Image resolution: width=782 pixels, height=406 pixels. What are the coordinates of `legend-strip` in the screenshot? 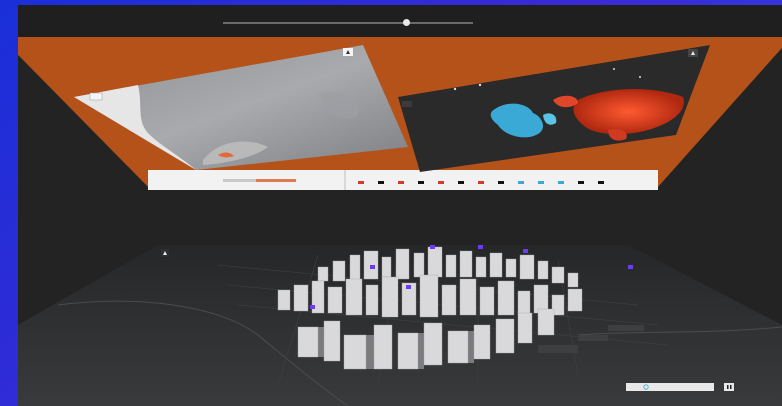 It's located at (403, 180).